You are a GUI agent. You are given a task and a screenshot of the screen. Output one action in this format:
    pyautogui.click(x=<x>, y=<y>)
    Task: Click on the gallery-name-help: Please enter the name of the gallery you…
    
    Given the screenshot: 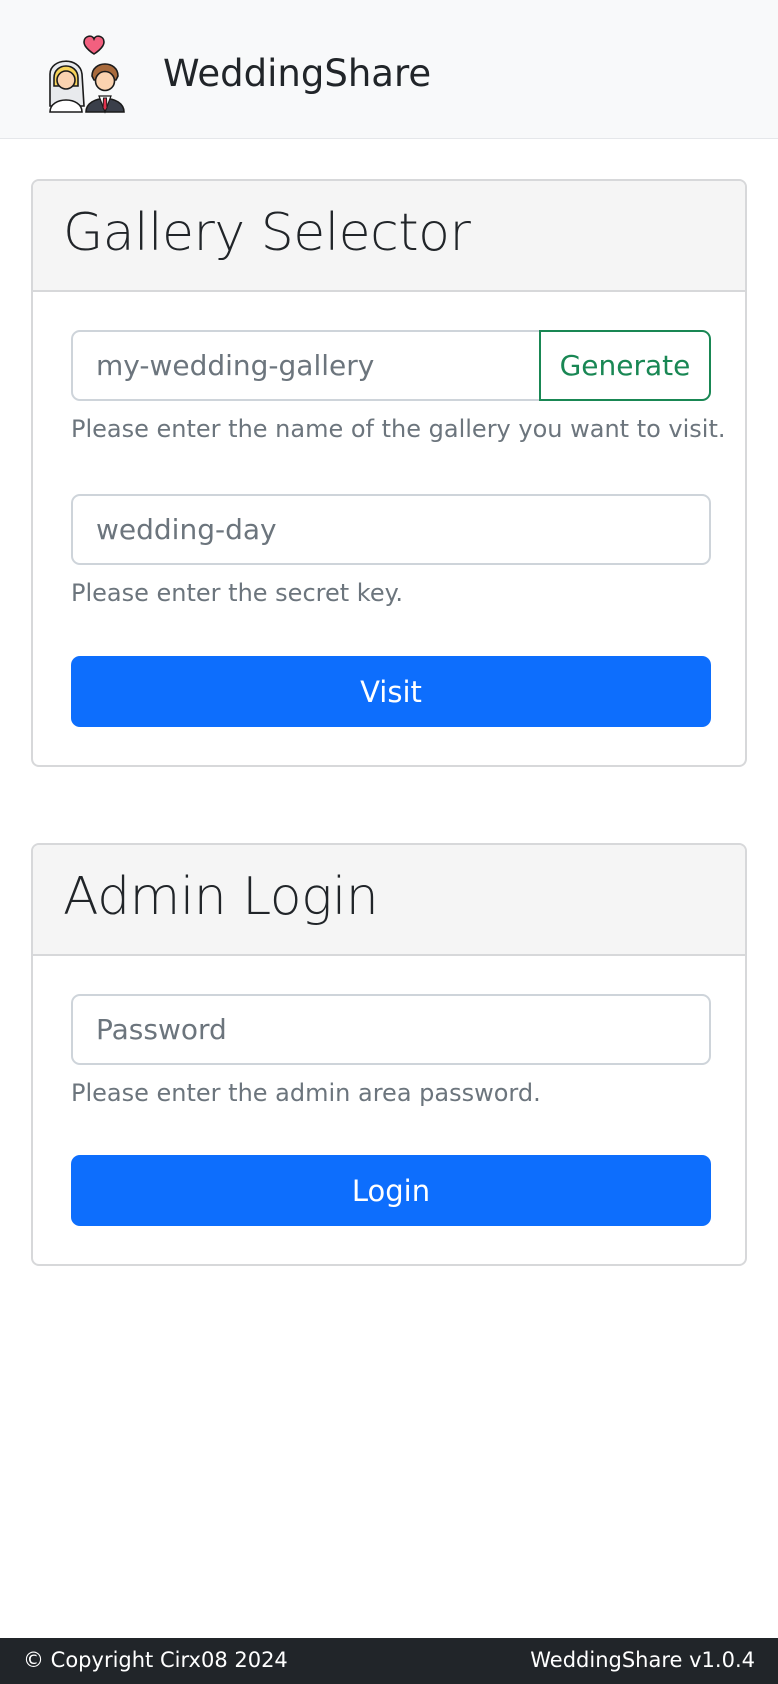 What is the action you would take?
    pyautogui.click(x=398, y=429)
    